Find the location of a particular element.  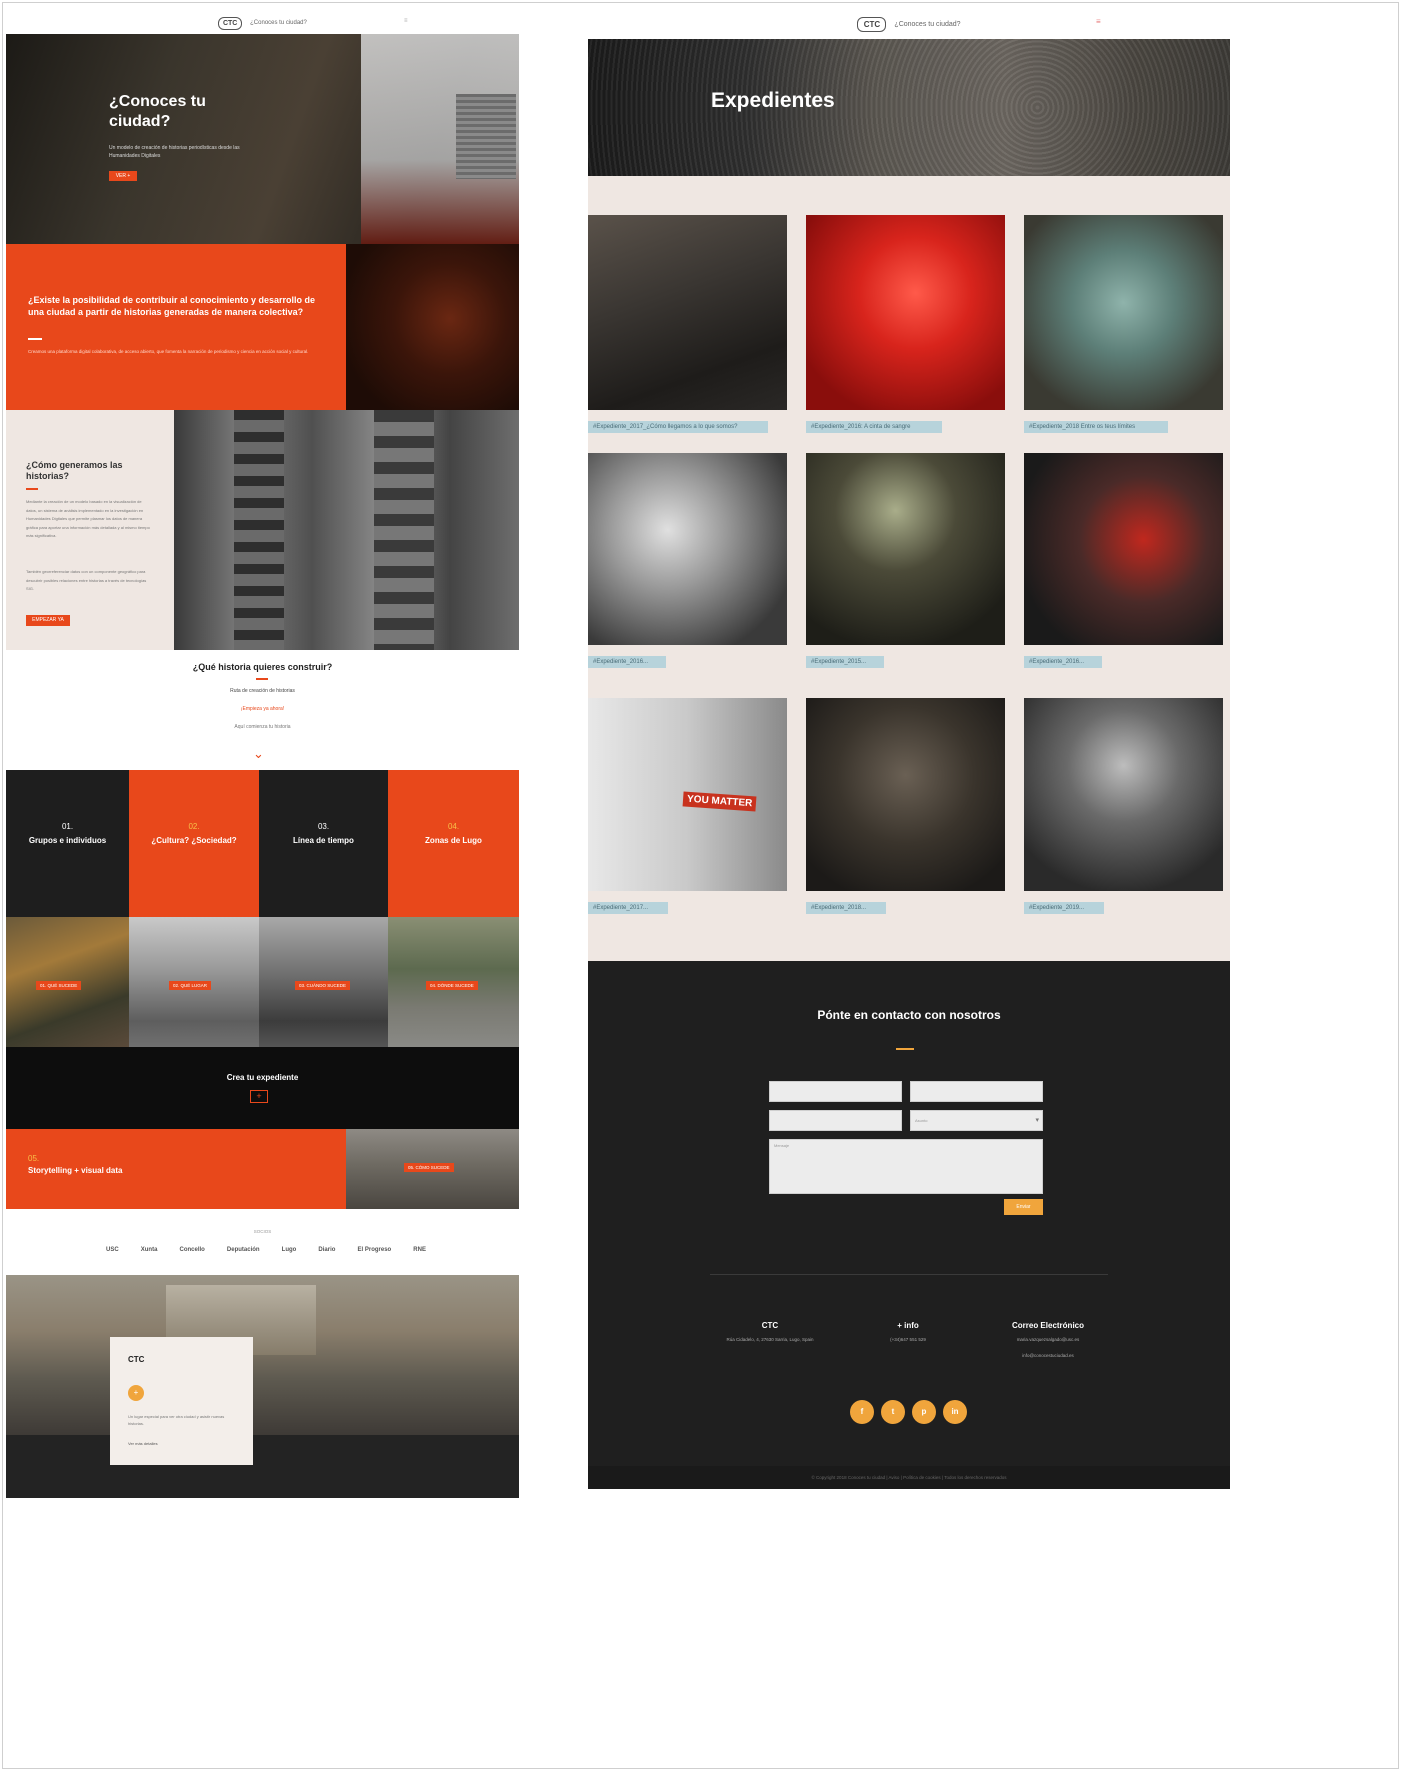

market-photo: 01. QUÉ SUCEDE is located at coordinates (67, 982).